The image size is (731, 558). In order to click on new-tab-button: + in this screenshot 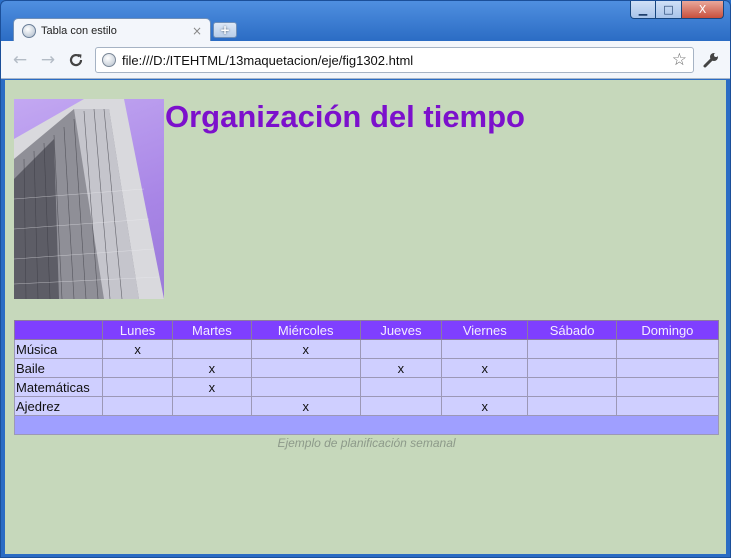, I will do `click(225, 30)`.